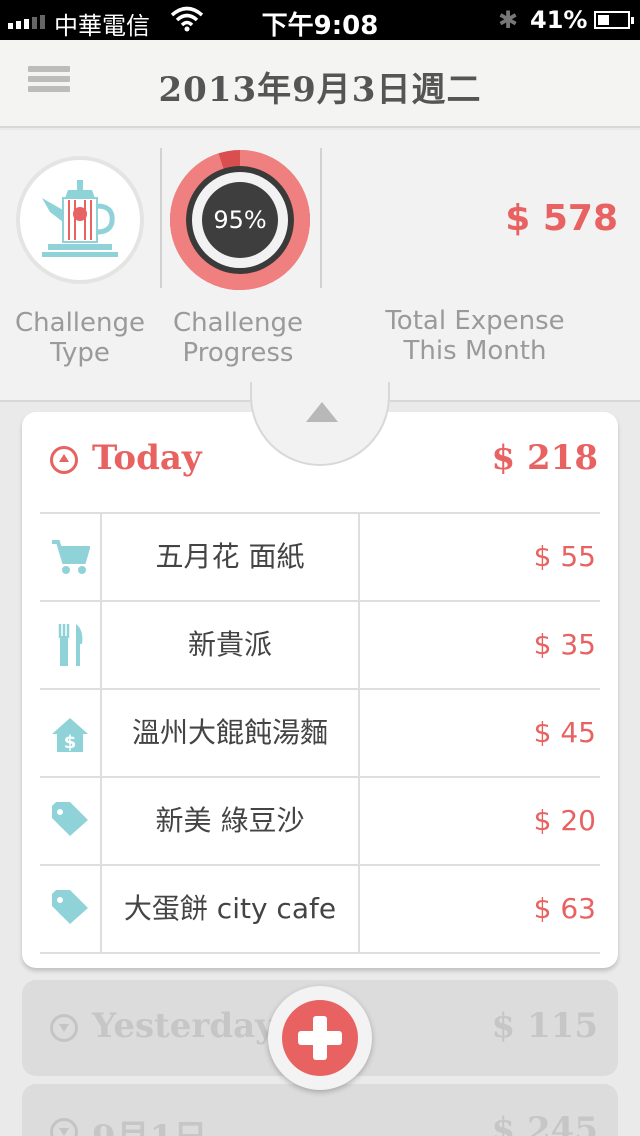 This screenshot has height=1136, width=640. What do you see at coordinates (149, 1123) in the screenshot?
I see `day-label: 9月1日` at bounding box center [149, 1123].